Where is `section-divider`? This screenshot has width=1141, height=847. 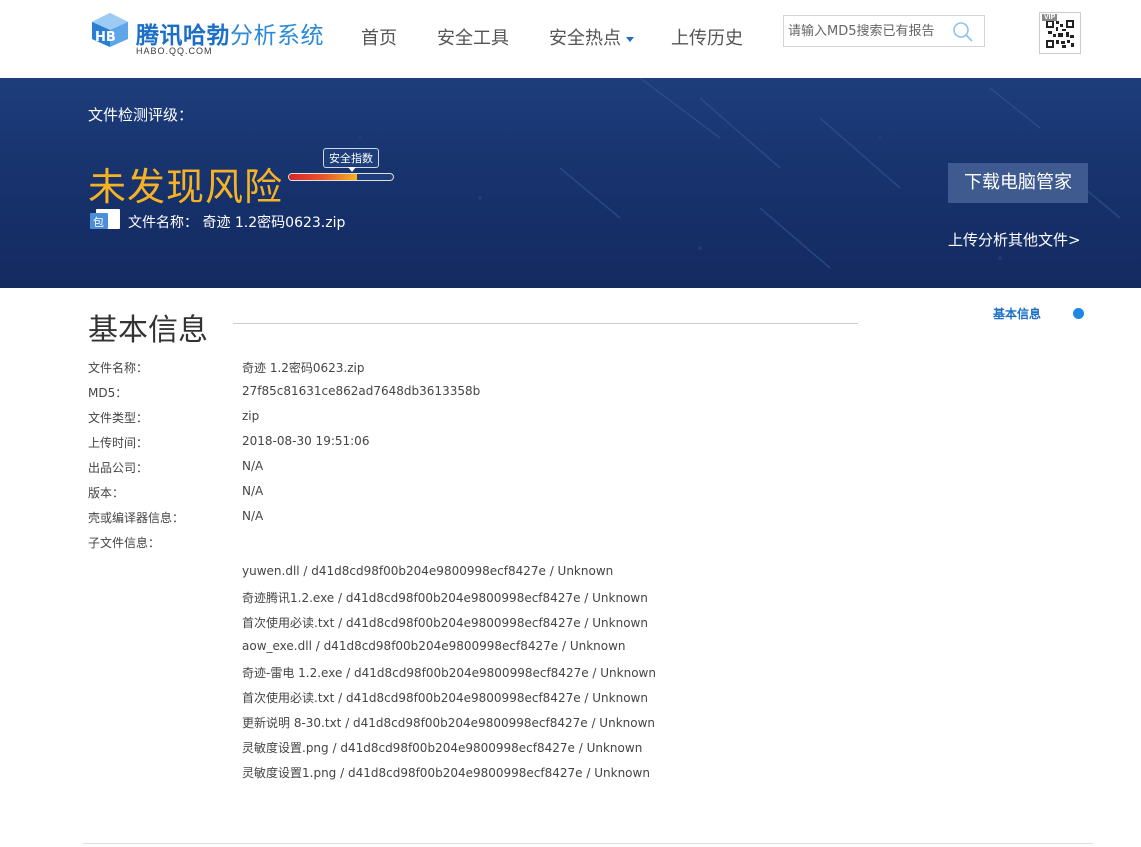
section-divider is located at coordinates (545, 323).